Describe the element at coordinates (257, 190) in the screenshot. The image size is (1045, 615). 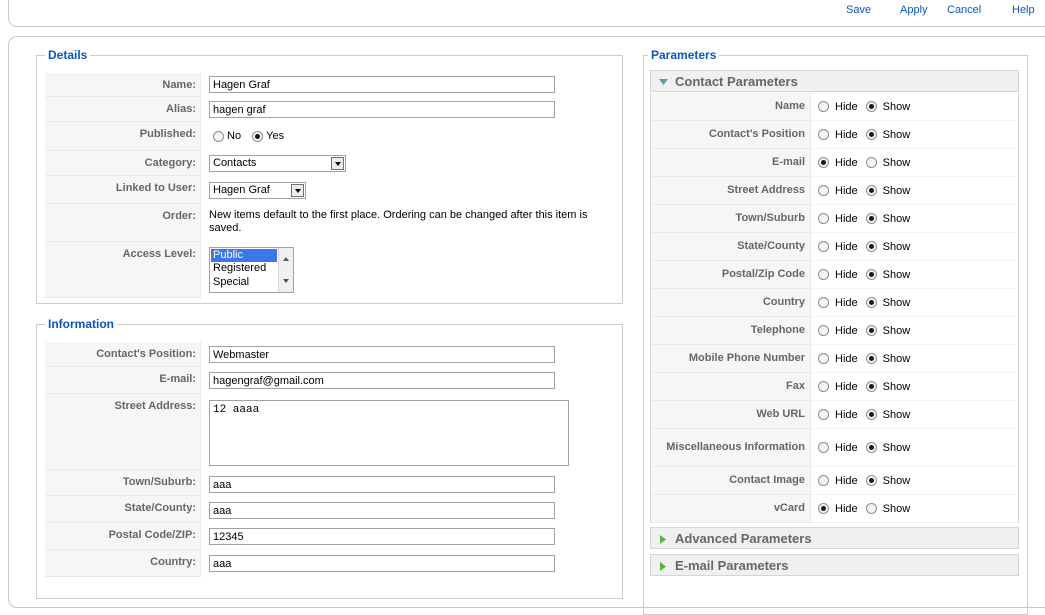
I see `linked-user-select: Hagen Graf` at that location.